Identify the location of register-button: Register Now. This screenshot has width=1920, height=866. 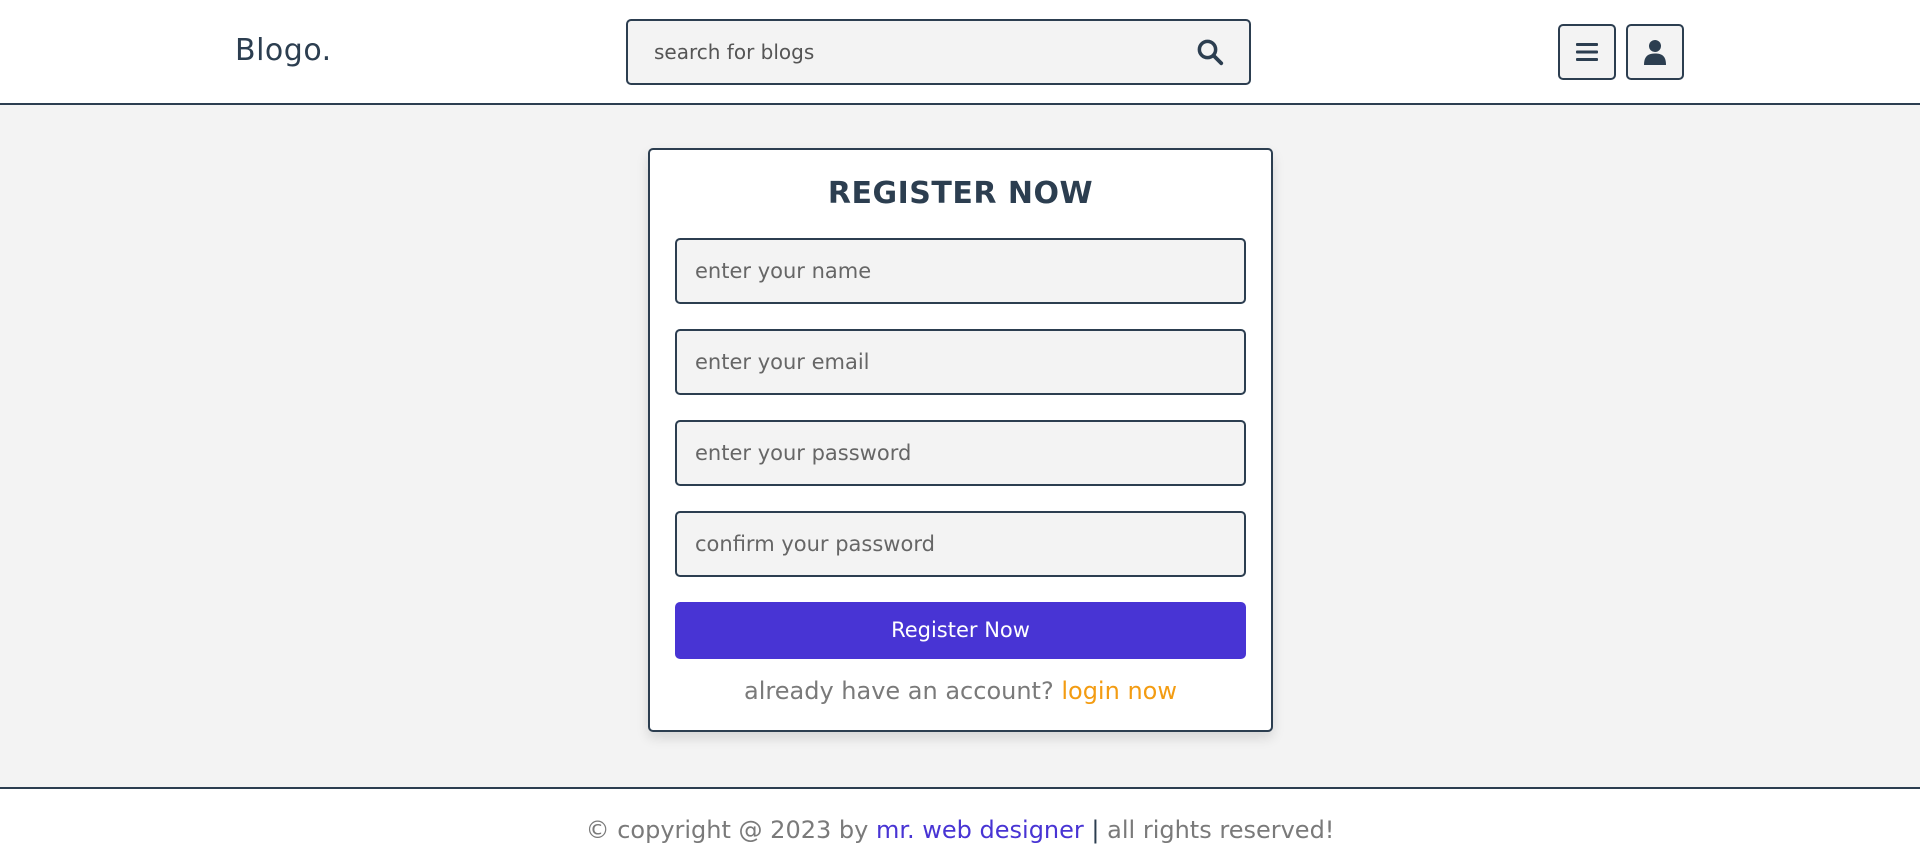
(960, 630).